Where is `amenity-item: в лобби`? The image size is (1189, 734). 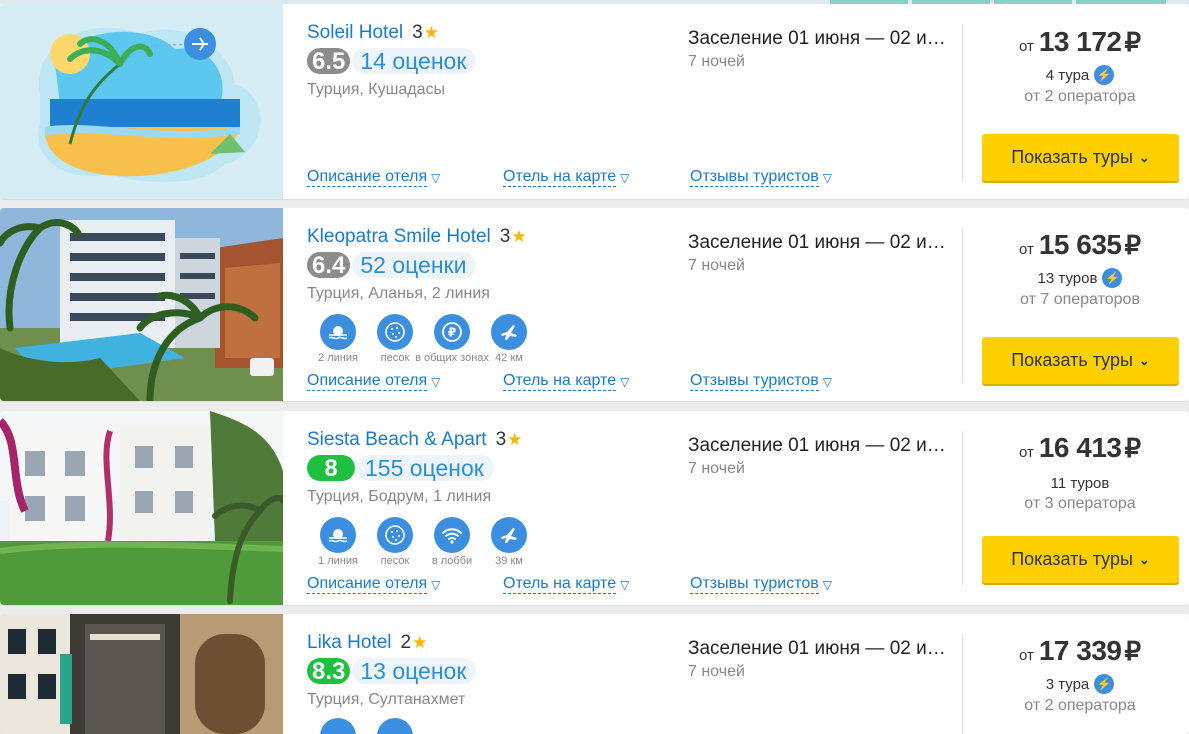
amenity-item: в лобби is located at coordinates (452, 542).